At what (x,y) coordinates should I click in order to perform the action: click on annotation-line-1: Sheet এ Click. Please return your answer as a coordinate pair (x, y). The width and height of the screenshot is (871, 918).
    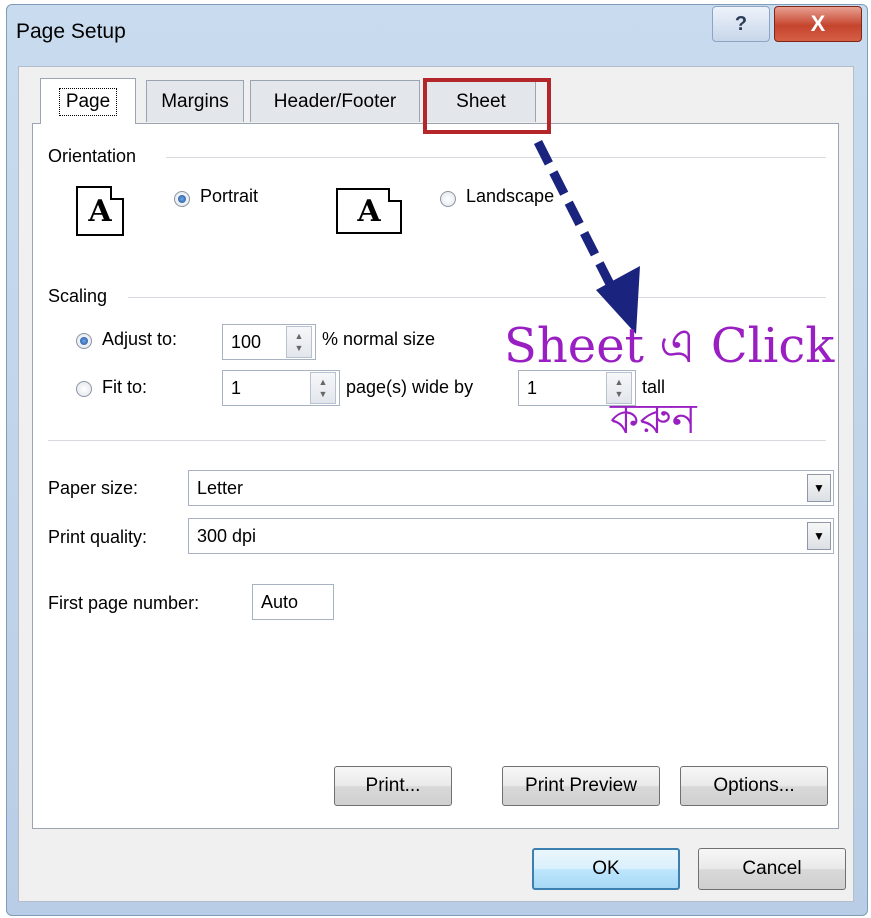
    Looking at the image, I should click on (669, 346).